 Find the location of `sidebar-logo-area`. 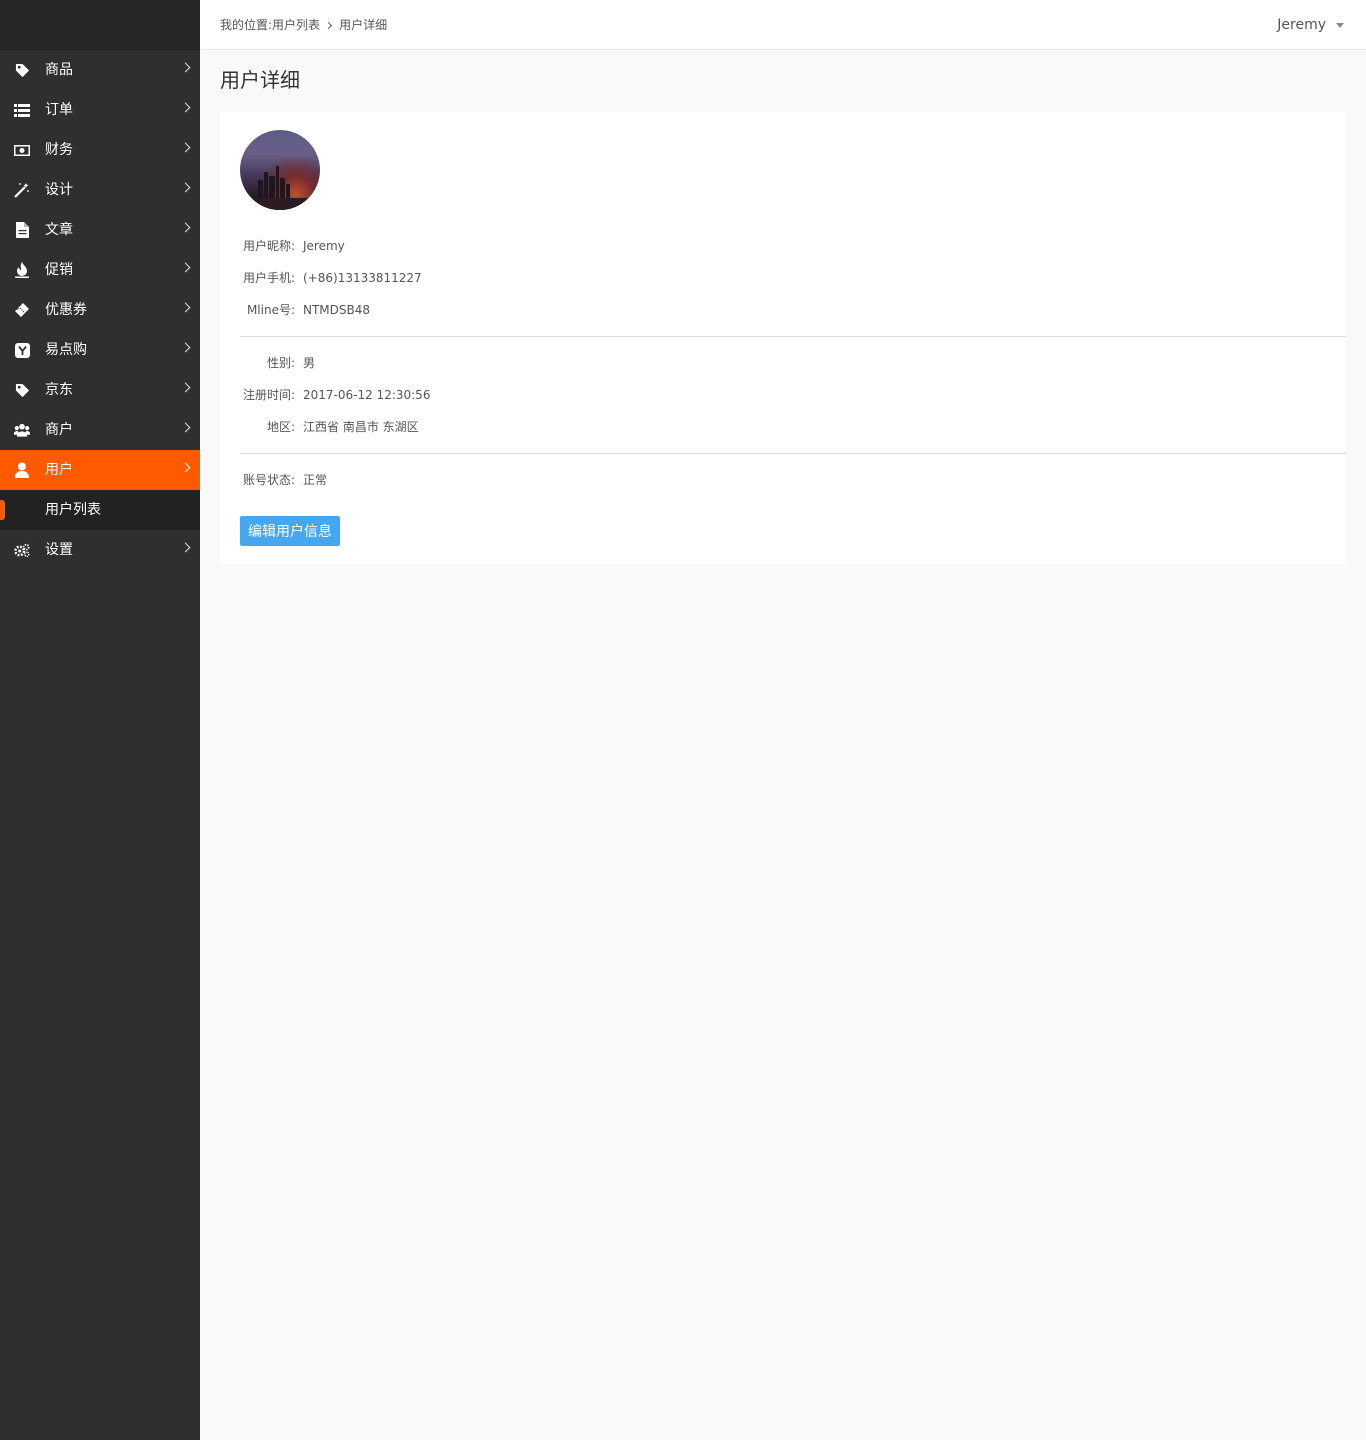

sidebar-logo-area is located at coordinates (100, 25).